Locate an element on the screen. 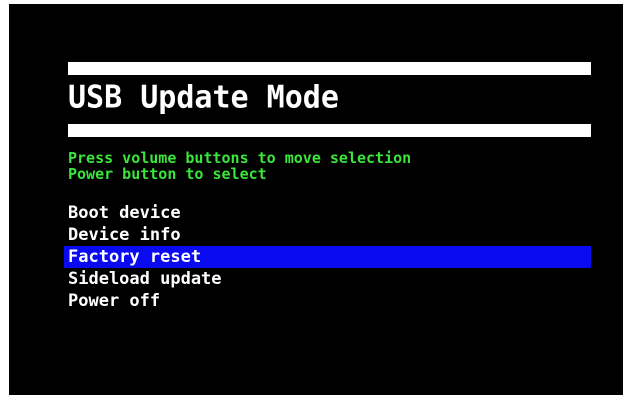 This screenshot has width=631, height=402. menu-item-sideload-update: Sideload update is located at coordinates (327, 279).